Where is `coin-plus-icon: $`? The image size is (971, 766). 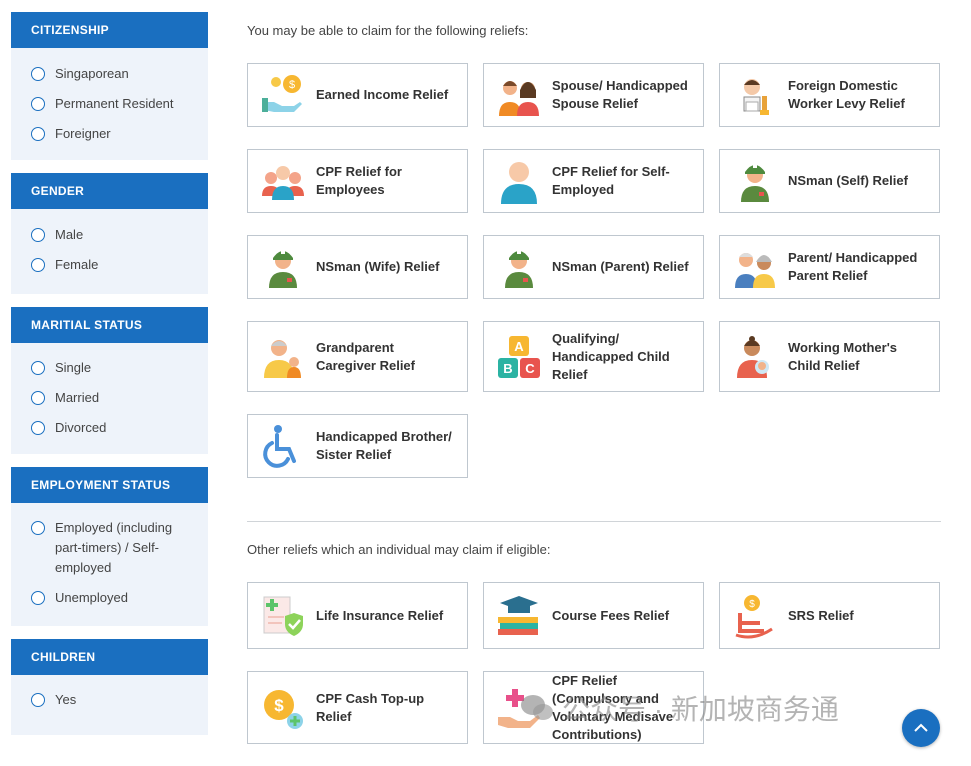
coin-plus-icon: $ is located at coordinates (283, 708).